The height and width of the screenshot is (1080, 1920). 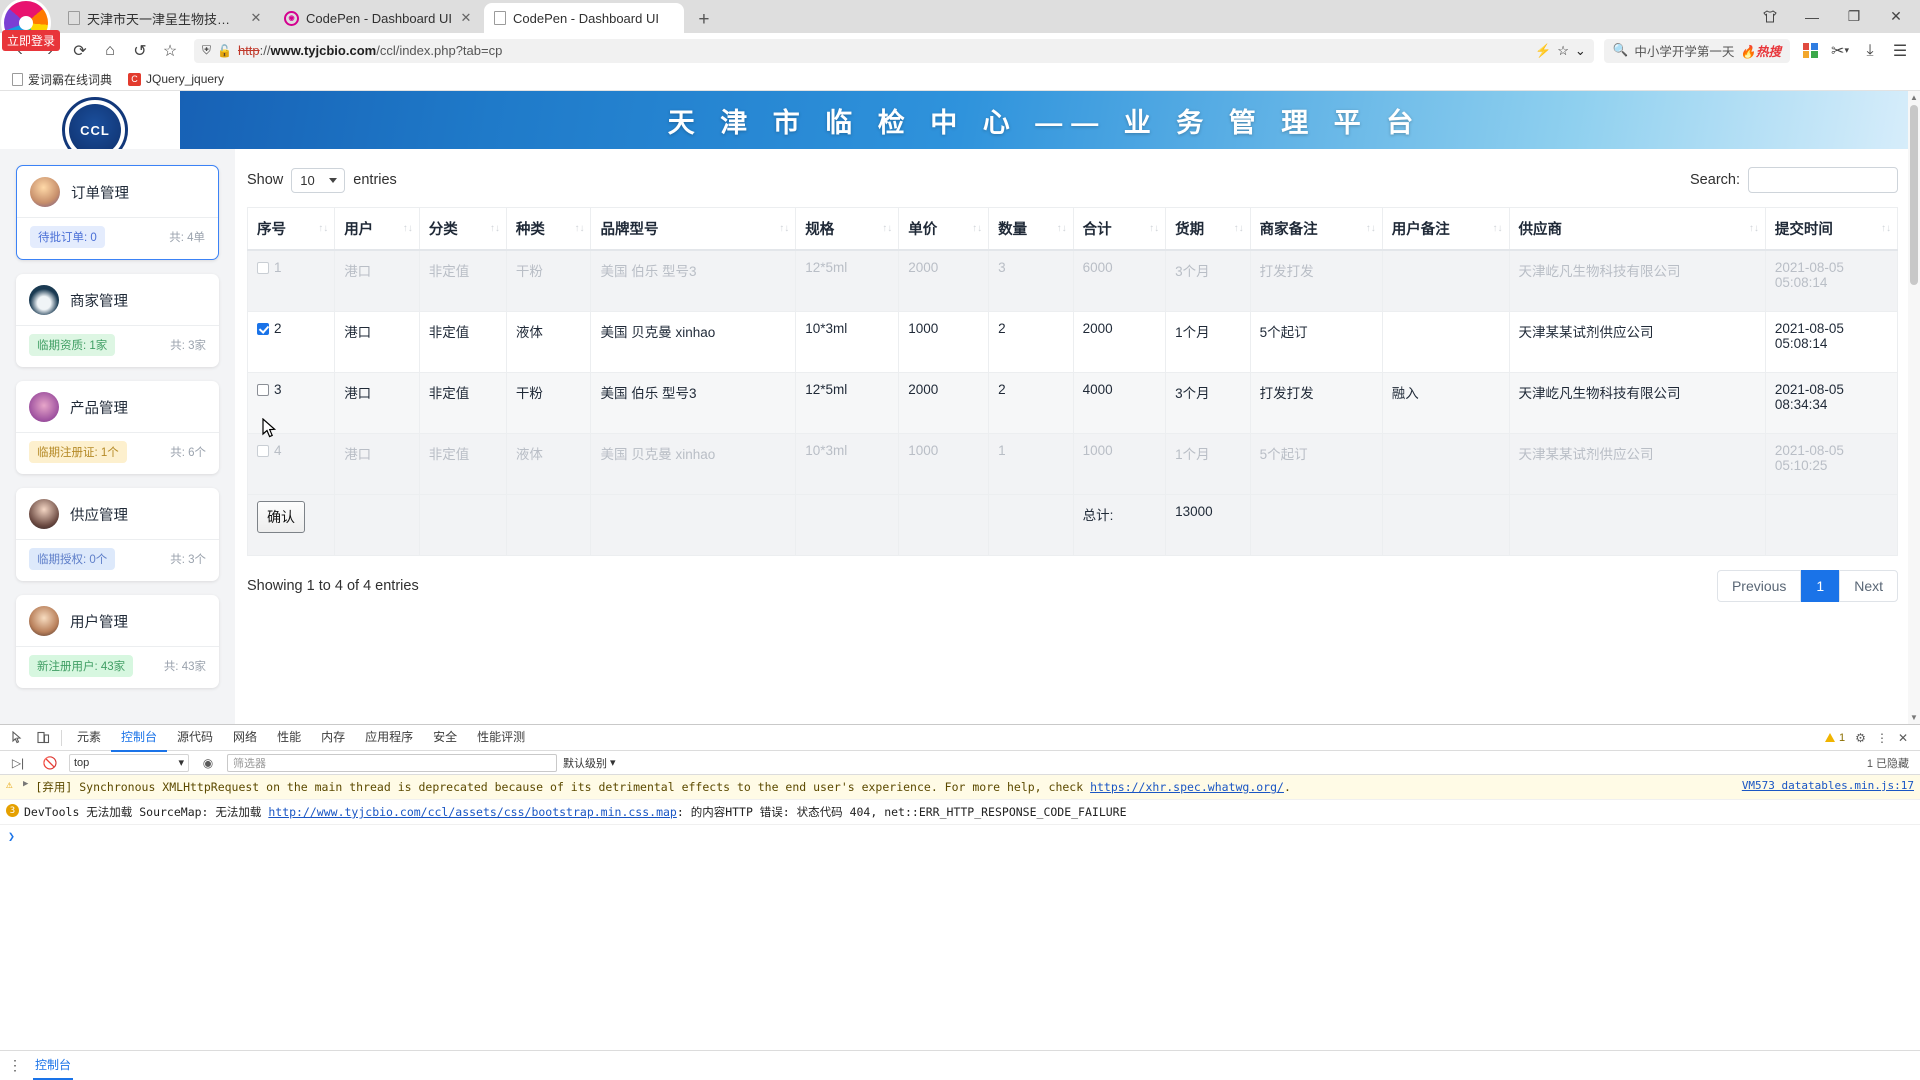 I want to click on warning-count-badge: 1, so click(x=1835, y=738).